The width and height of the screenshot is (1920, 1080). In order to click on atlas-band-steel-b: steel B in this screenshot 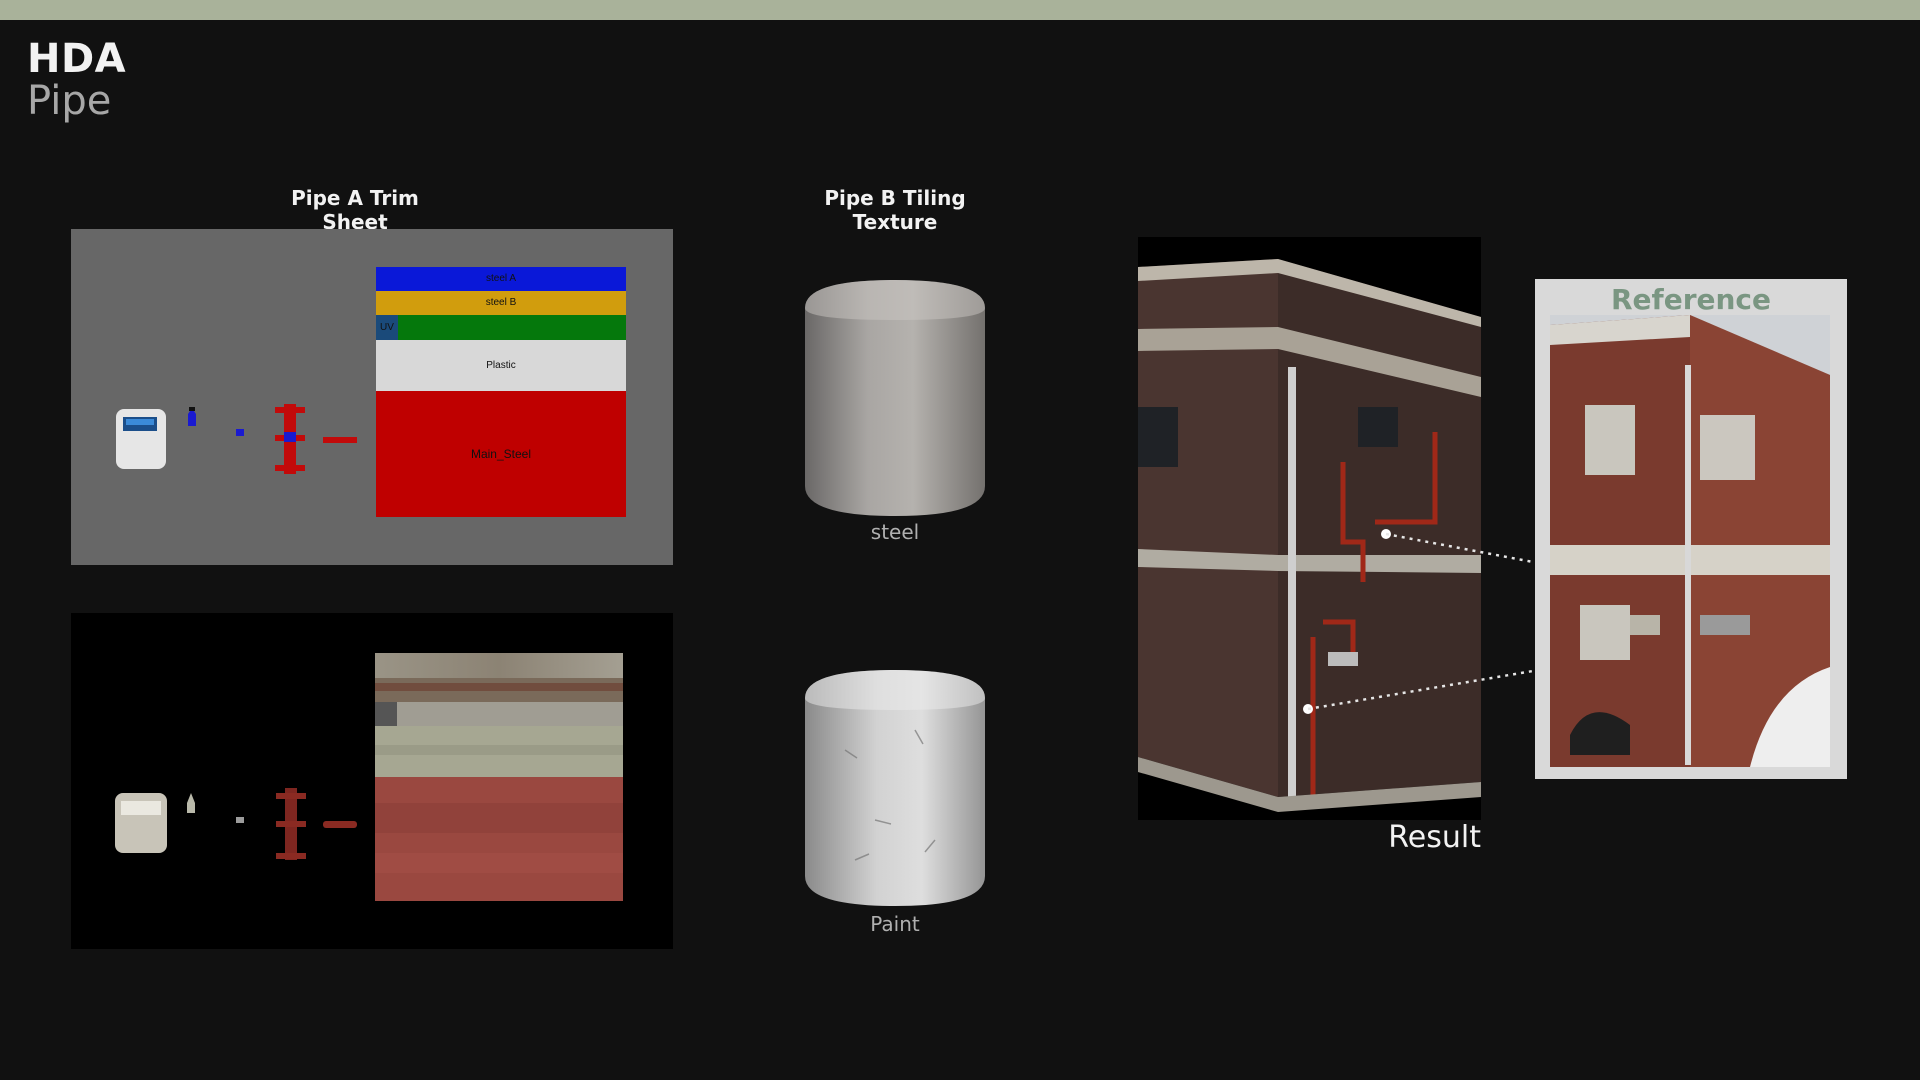, I will do `click(501, 303)`.